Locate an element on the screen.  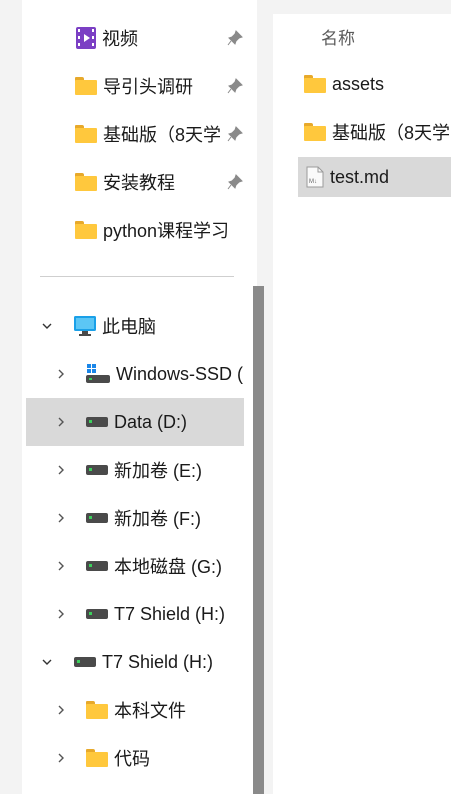
svg-text: M↓ is located at coordinates (313, 182).